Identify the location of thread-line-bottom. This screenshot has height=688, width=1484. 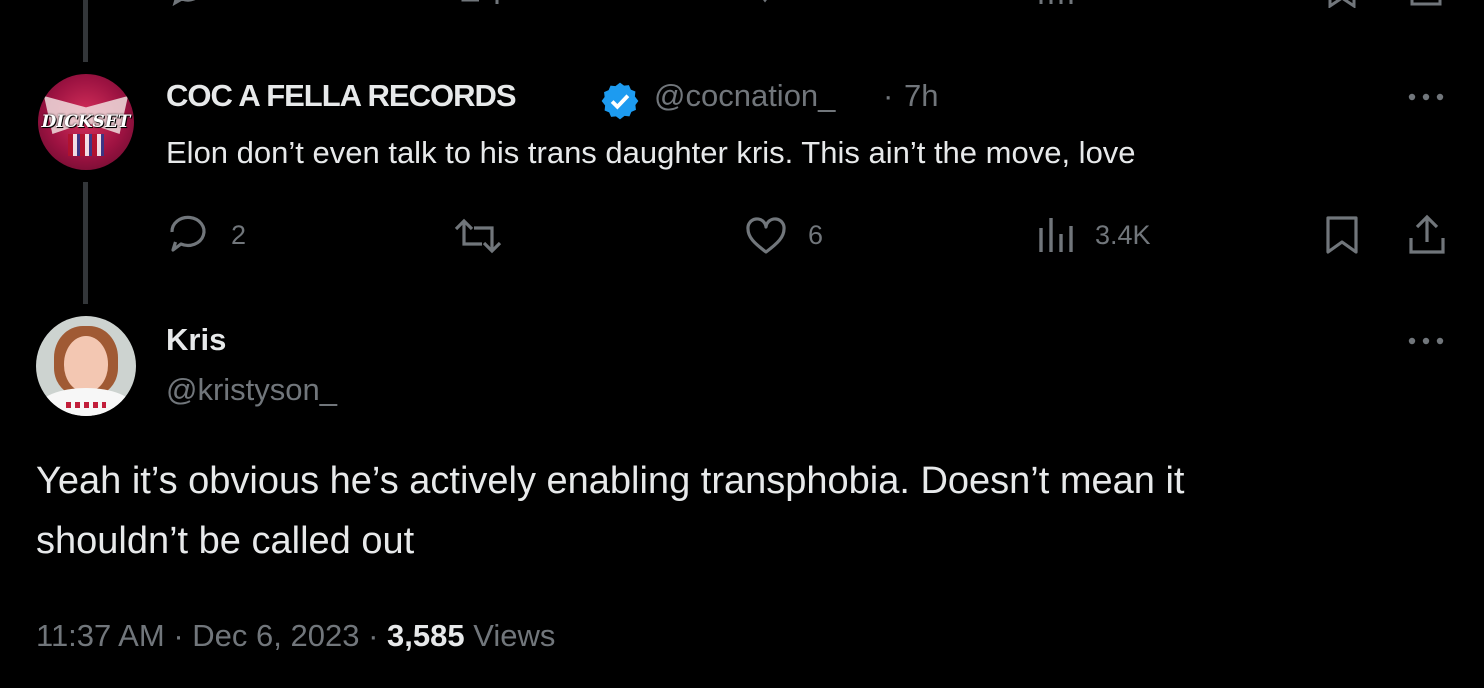
(85, 243).